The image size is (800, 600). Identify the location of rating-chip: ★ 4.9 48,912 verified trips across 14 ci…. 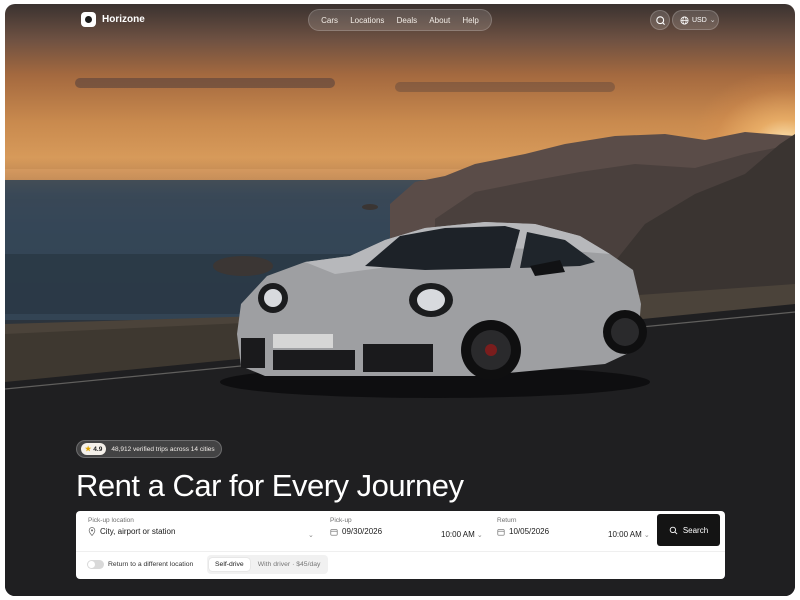
(149, 449).